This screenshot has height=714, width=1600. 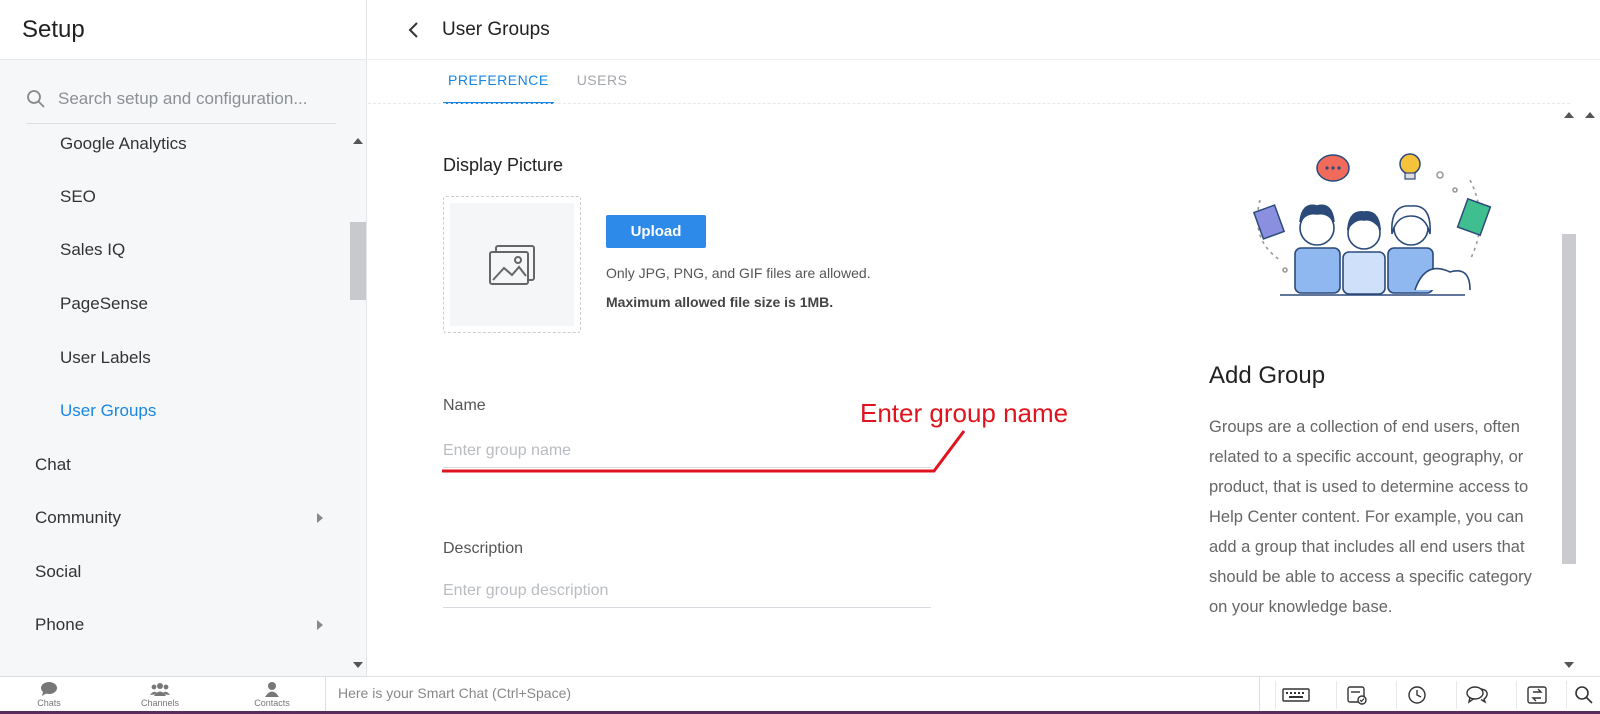 What do you see at coordinates (483, 548) in the screenshot?
I see `description-label: Description` at bounding box center [483, 548].